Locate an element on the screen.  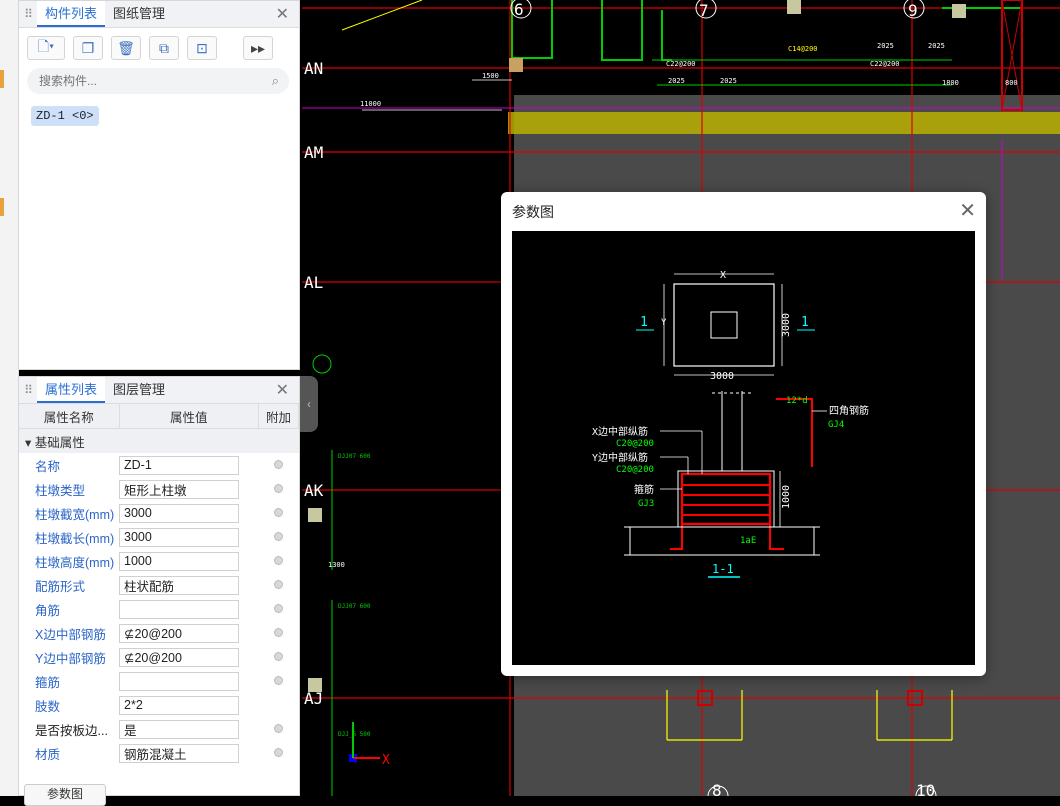
property-row: 角筋 is located at coordinates (159, 609).